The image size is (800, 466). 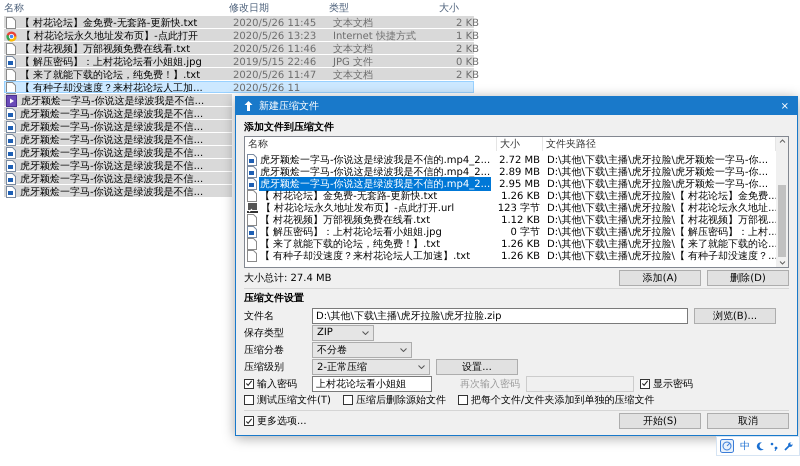 What do you see at coordinates (274, 49) in the screenshot?
I see `modified-date: 2020/5/26 11:46` at bounding box center [274, 49].